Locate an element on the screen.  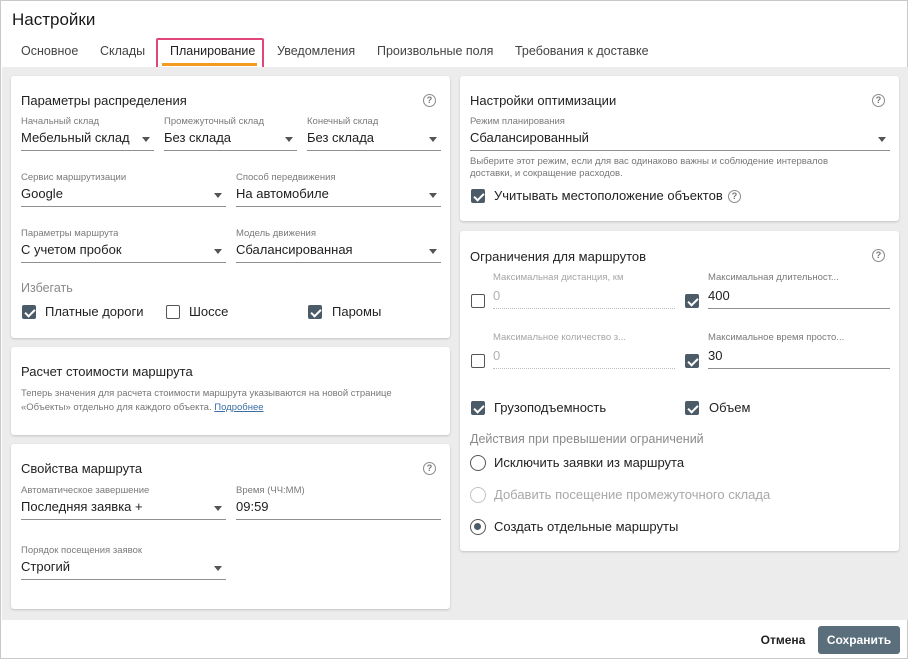
limits-title: Ограничения для маршрутов is located at coordinates (558, 256).